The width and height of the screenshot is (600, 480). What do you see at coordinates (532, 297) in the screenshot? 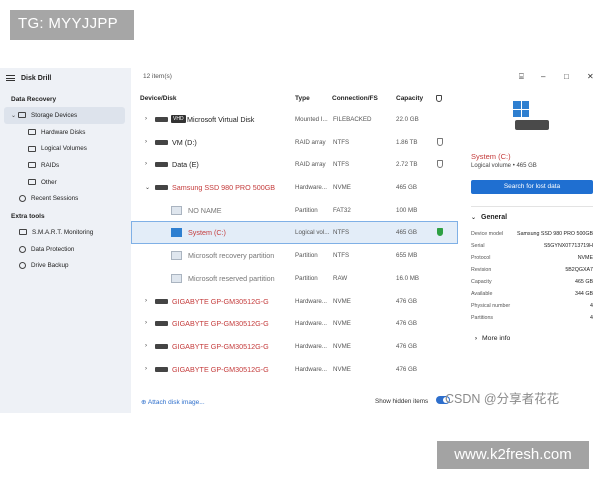
I see `detail-row-available: Available 344 GB` at bounding box center [532, 297].